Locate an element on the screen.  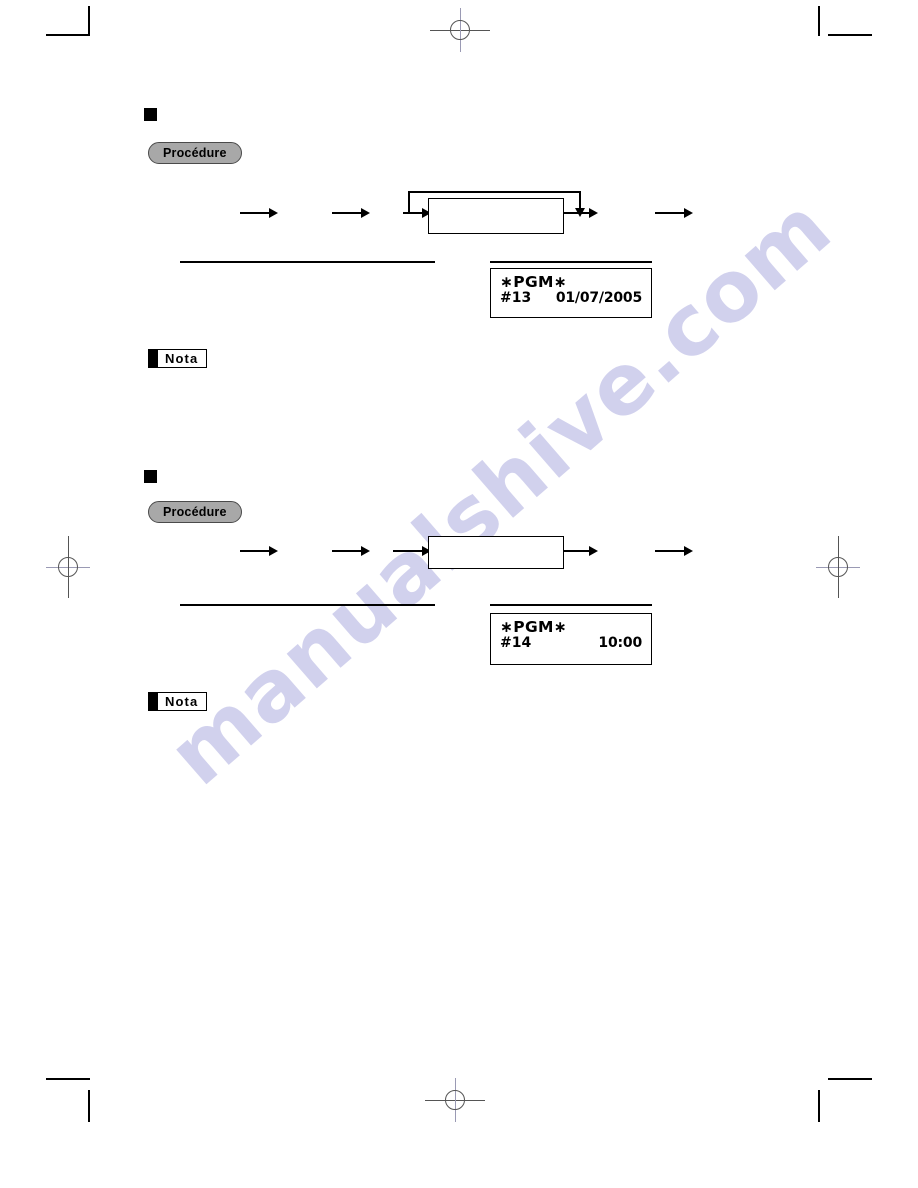
lcd-value-label: 10:00 is located at coordinates (620, 643).